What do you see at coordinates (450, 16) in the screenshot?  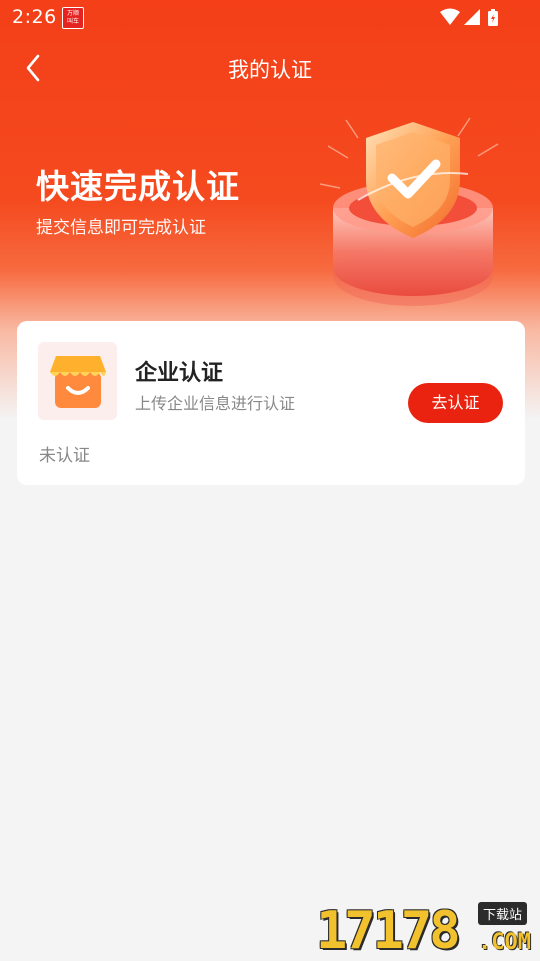 I see `wifi-icon` at bounding box center [450, 16].